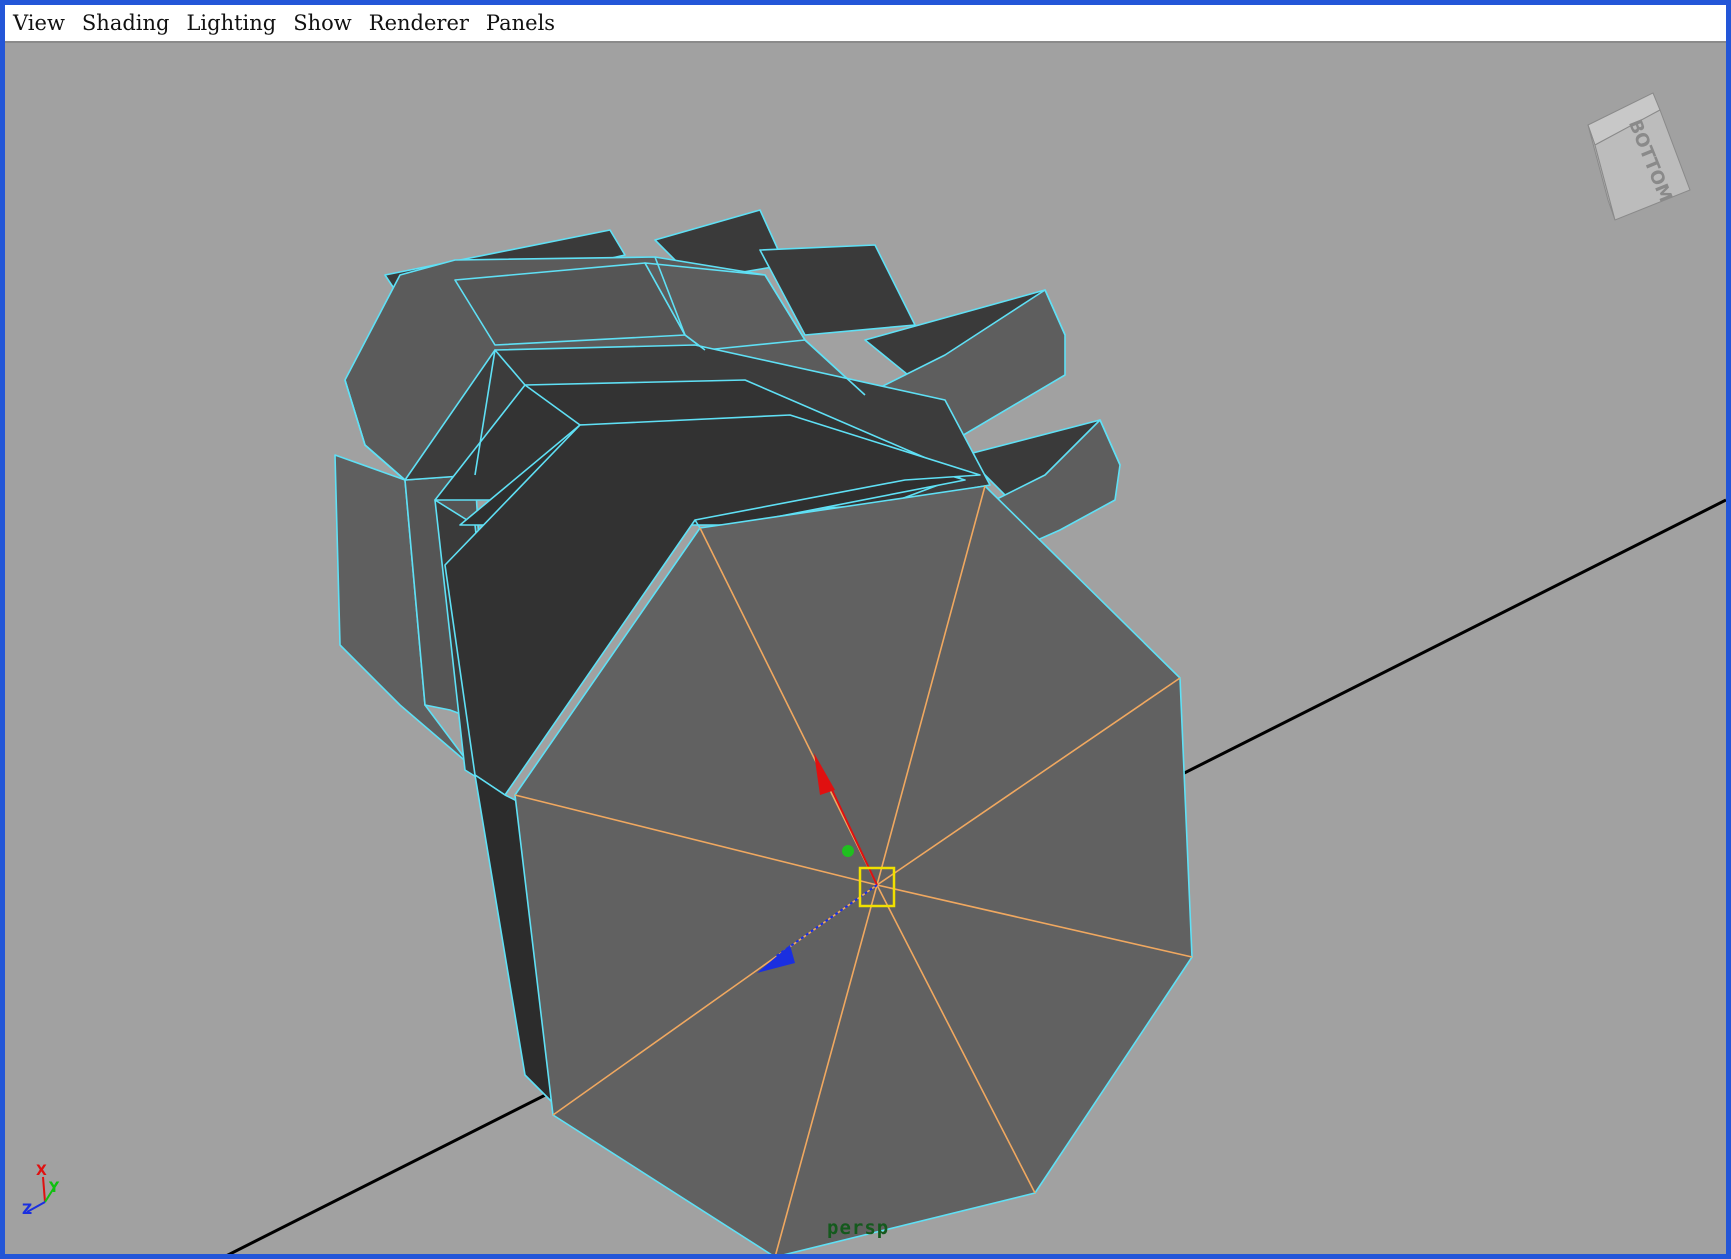 This screenshot has width=1731, height=1259. I want to click on menu-show: Show, so click(322, 23).